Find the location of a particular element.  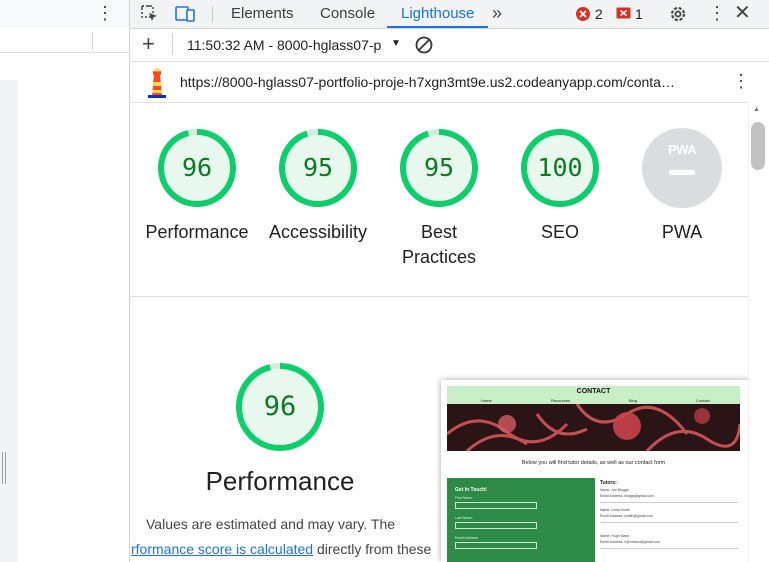

thumb-tutor-email: Email Address: lsmith@gmail.com is located at coordinates (626, 516).